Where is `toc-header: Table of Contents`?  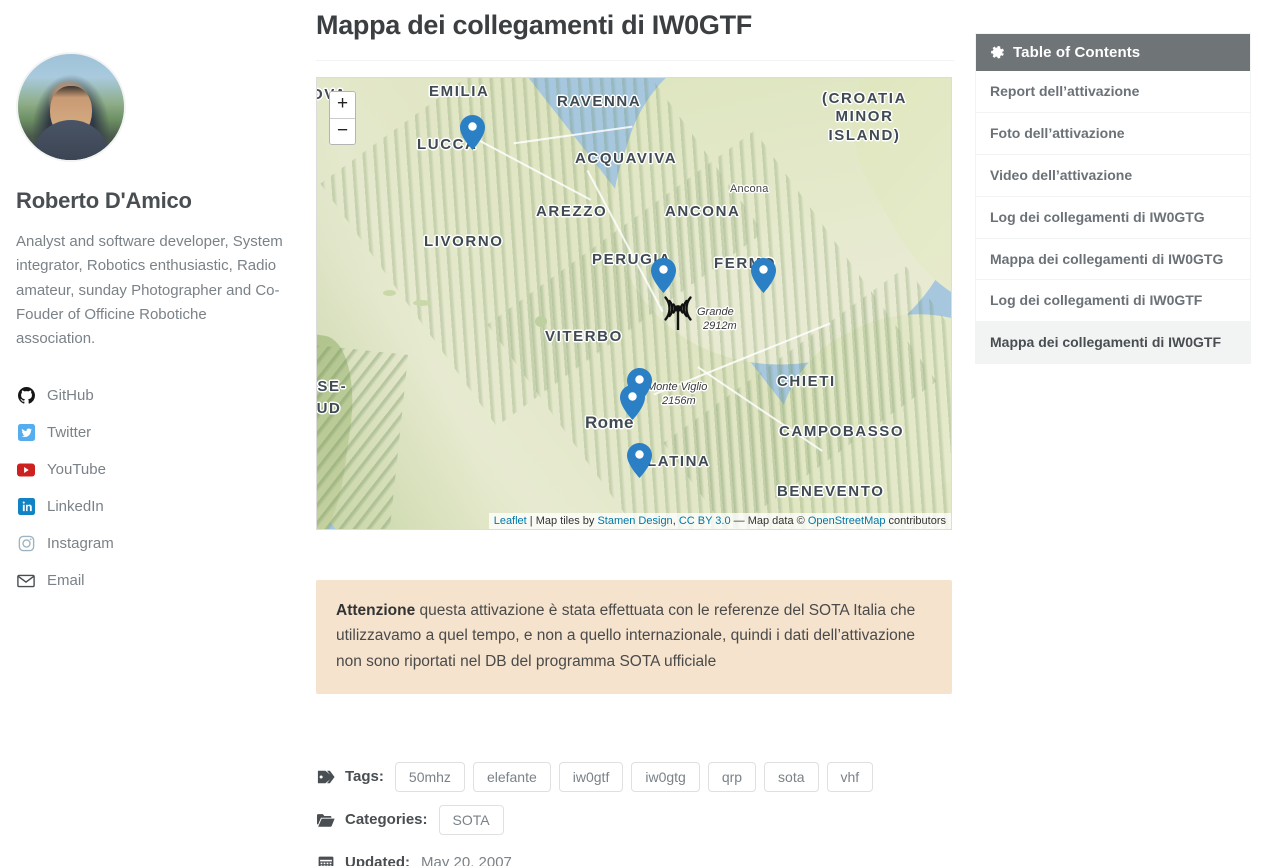 toc-header: Table of Contents is located at coordinates (1113, 52).